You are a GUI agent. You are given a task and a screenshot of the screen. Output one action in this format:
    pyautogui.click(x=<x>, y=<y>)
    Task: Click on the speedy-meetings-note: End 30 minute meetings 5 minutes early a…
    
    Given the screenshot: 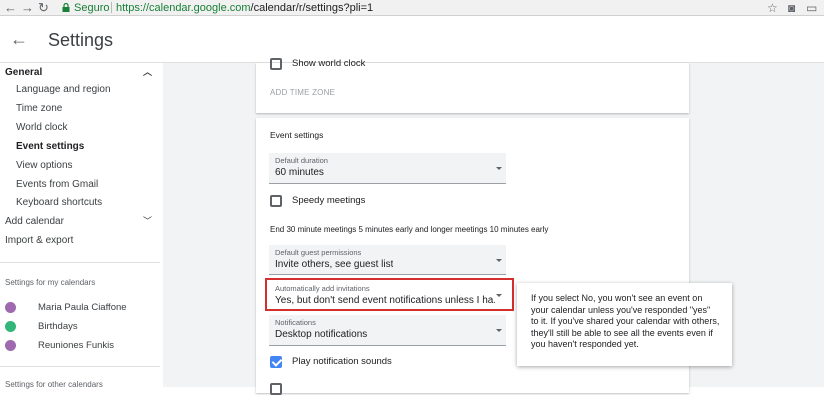 What is the action you would take?
    pyautogui.click(x=409, y=229)
    